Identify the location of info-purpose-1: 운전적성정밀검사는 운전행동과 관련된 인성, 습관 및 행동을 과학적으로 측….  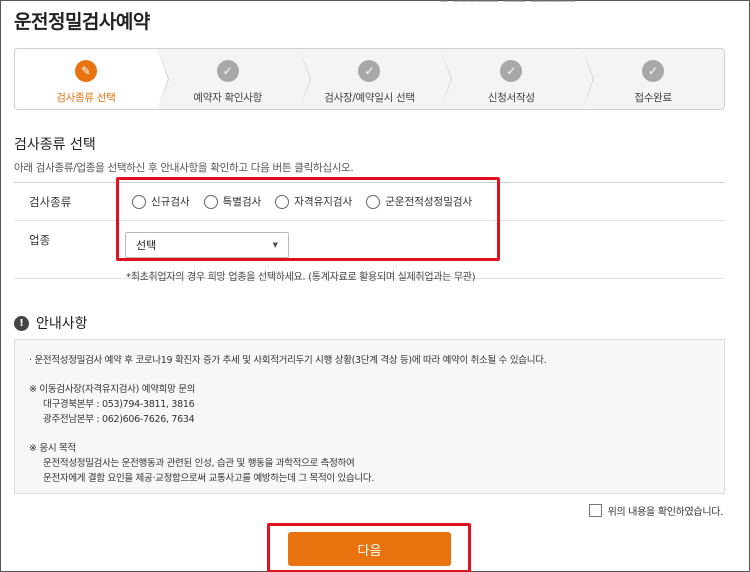
(199, 463).